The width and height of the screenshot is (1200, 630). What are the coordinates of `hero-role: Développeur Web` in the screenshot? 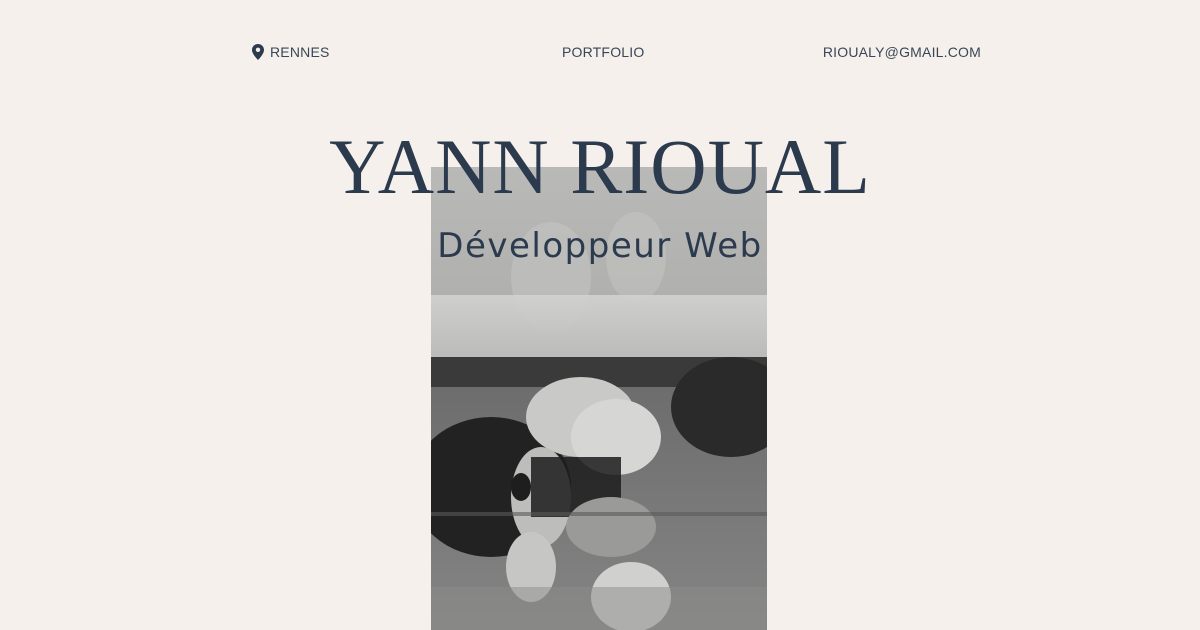 It's located at (600, 246).